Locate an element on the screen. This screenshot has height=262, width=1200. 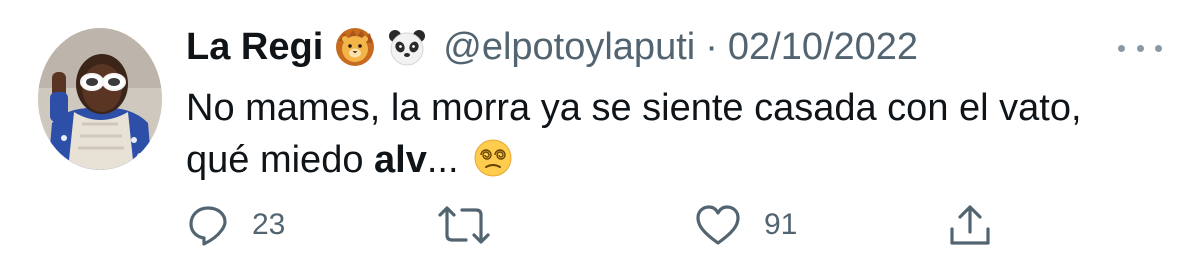
avatar is located at coordinates (100, 99).